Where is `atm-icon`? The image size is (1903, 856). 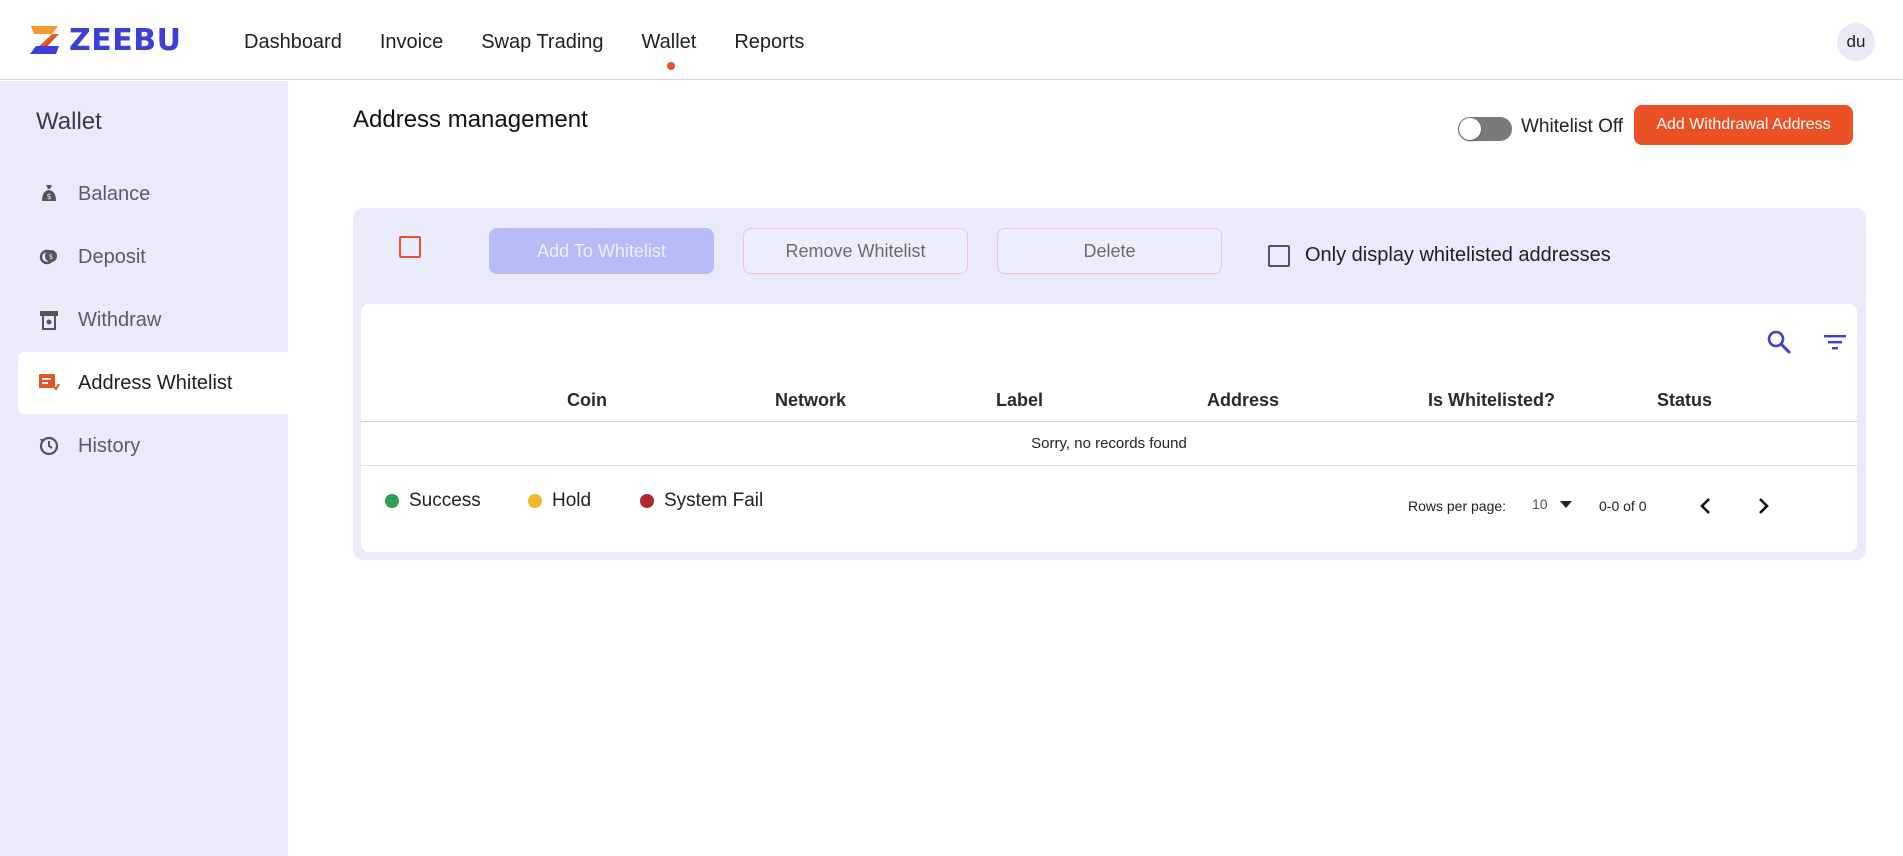 atm-icon is located at coordinates (49, 320).